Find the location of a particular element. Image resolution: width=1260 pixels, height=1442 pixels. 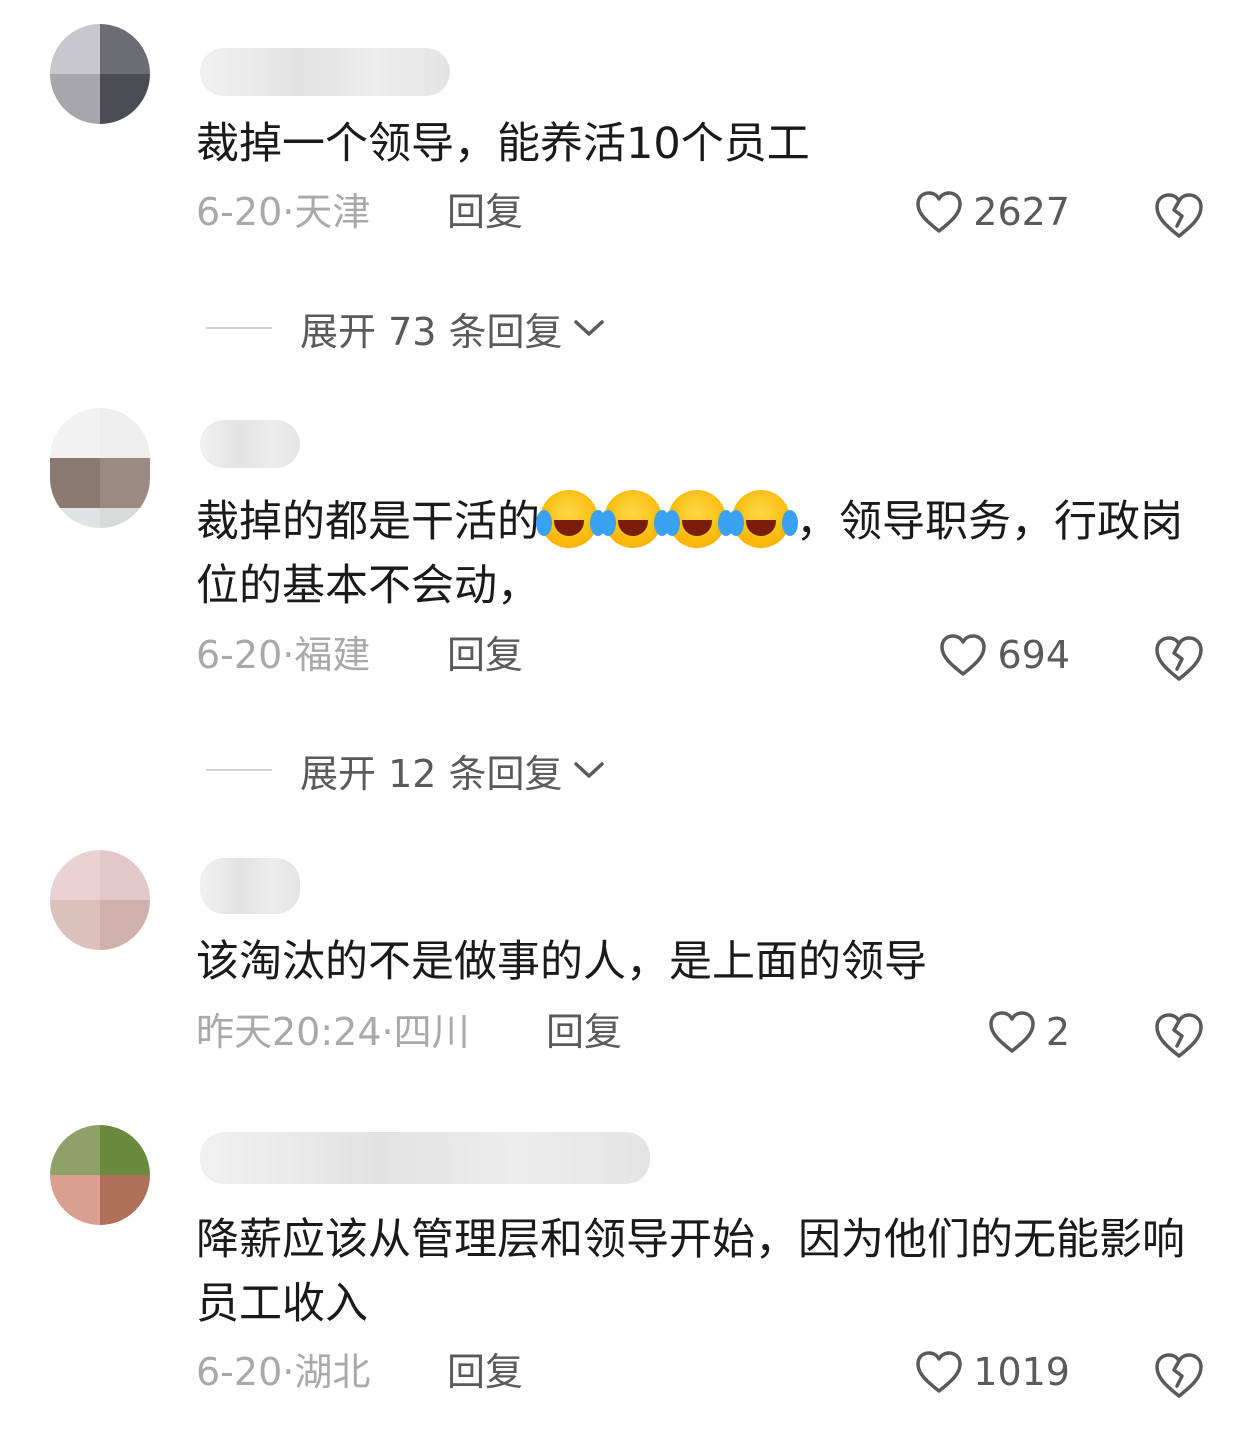

like-count: 1019 is located at coordinates (1021, 1372).